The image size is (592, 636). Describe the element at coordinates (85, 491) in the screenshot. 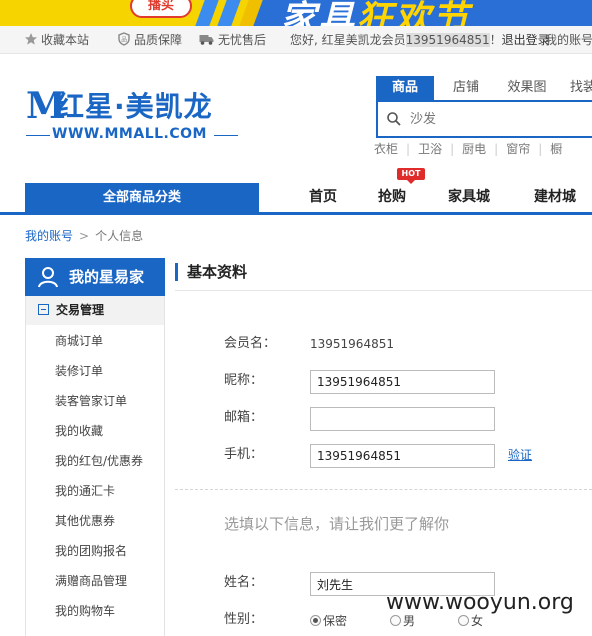

I see `sidebar-item-card: 我的通汇卡` at that location.